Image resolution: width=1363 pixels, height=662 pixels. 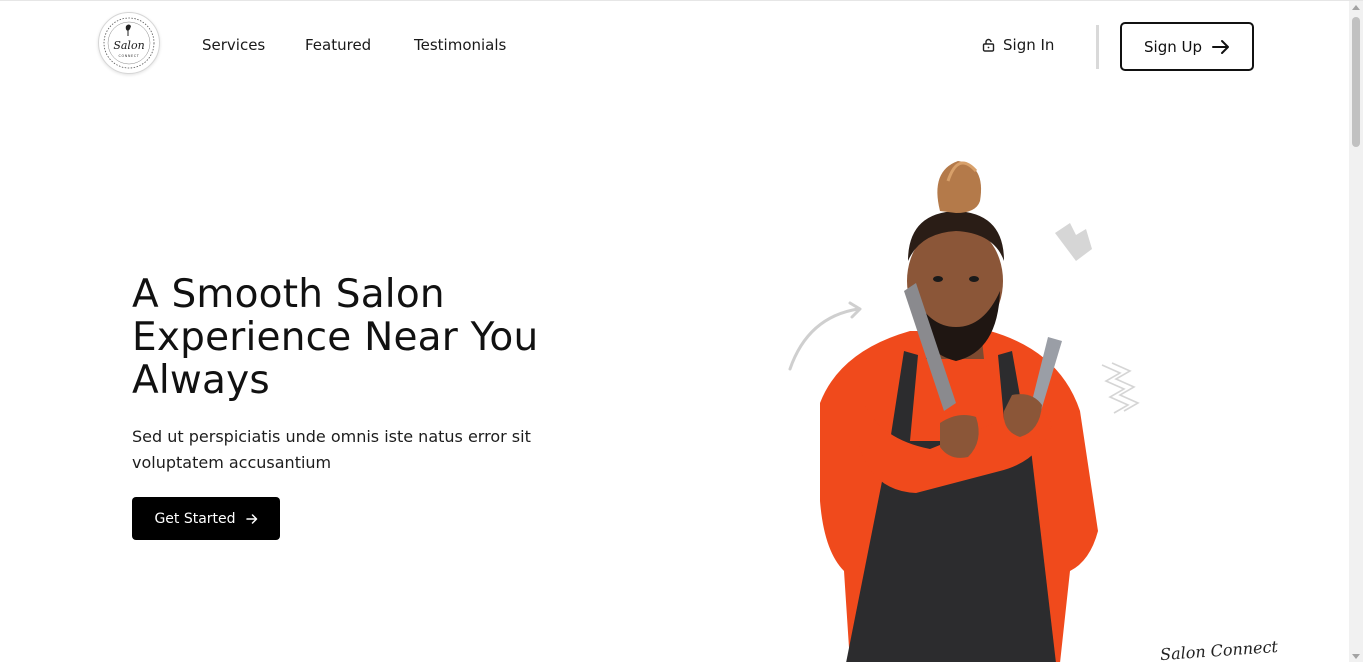 I want to click on sign-in-label: Sign In, so click(x=1029, y=45).